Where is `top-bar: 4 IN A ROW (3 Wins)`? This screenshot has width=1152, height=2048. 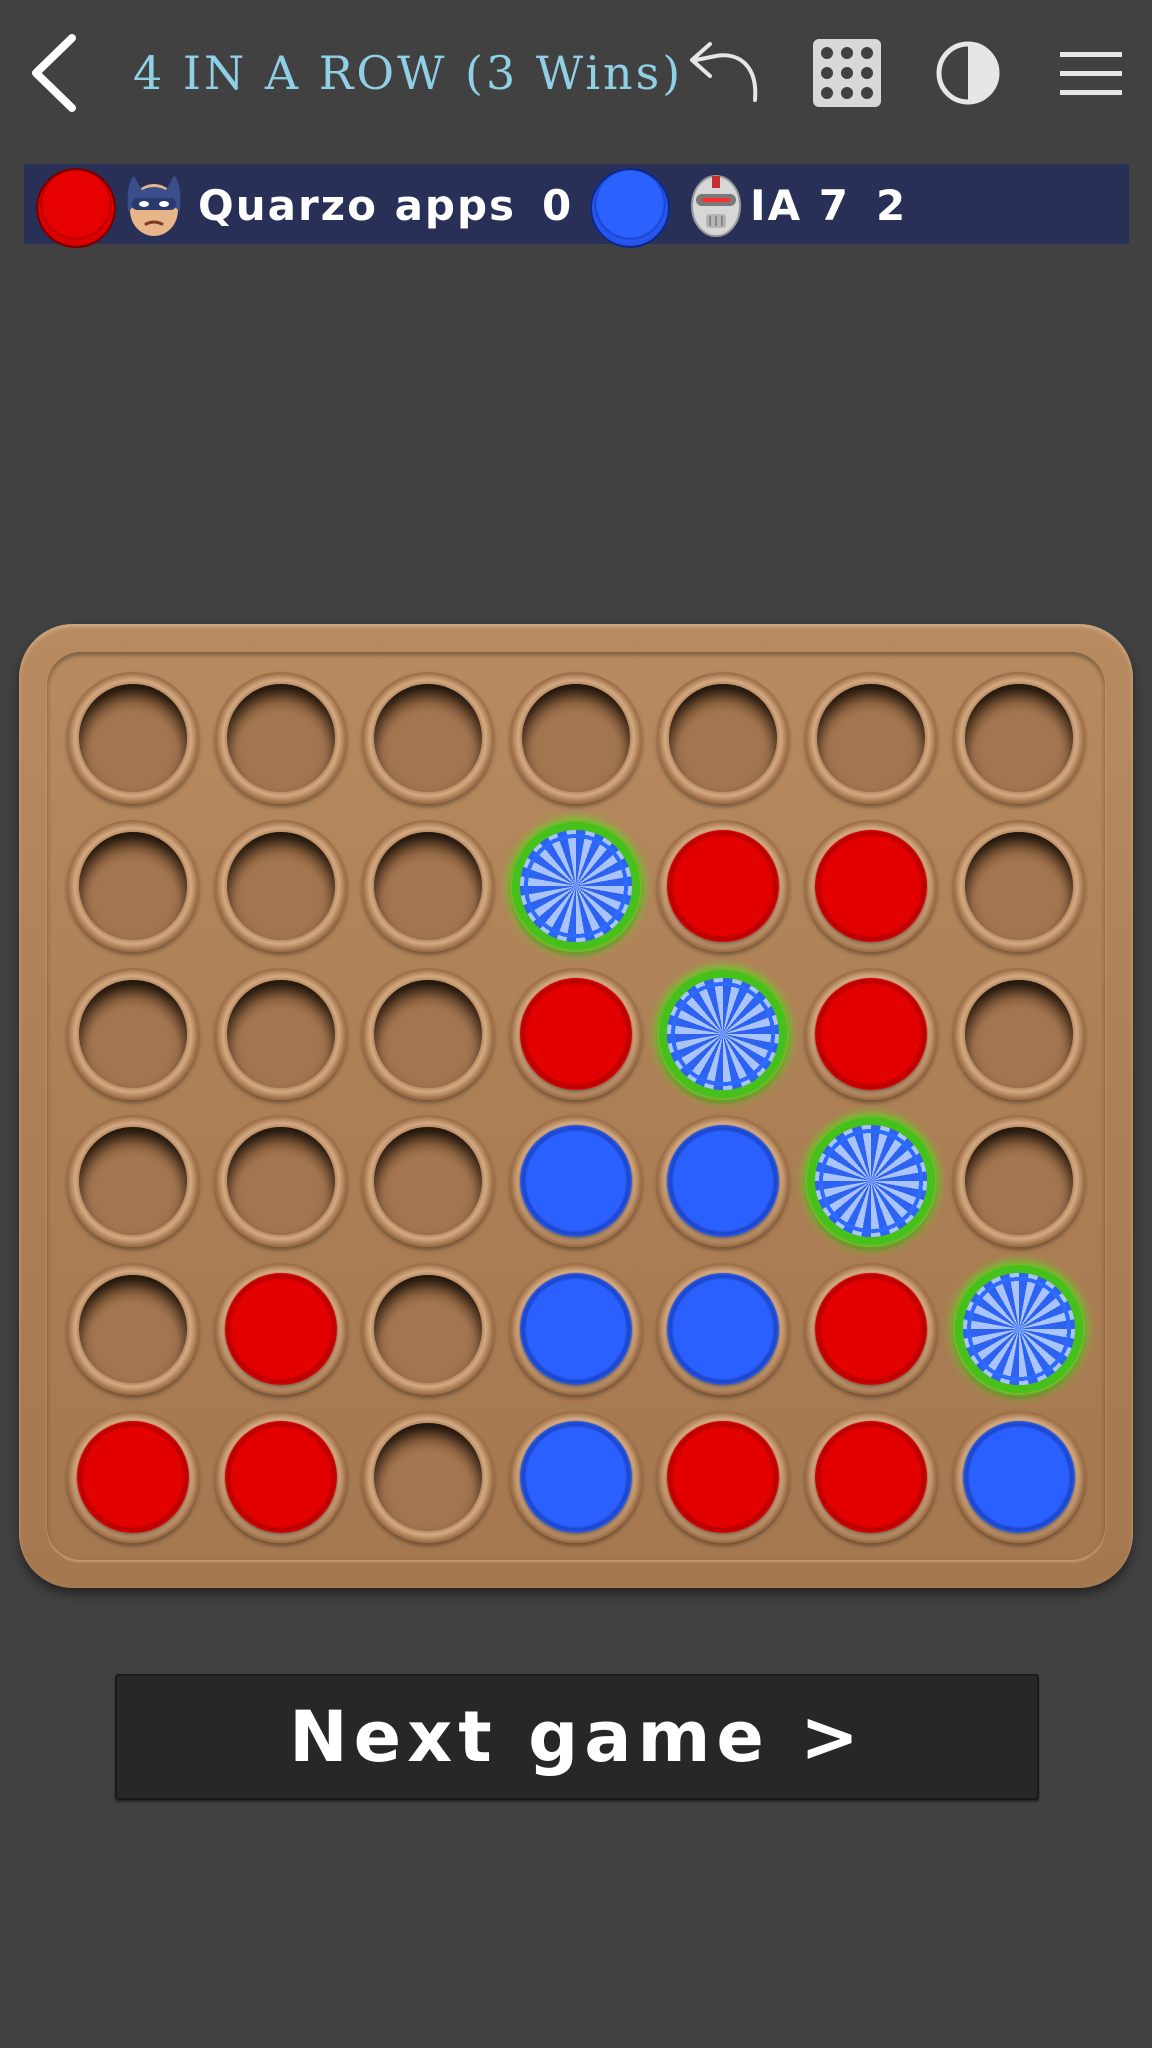 top-bar: 4 IN A ROW (3 Wins) is located at coordinates (576, 72).